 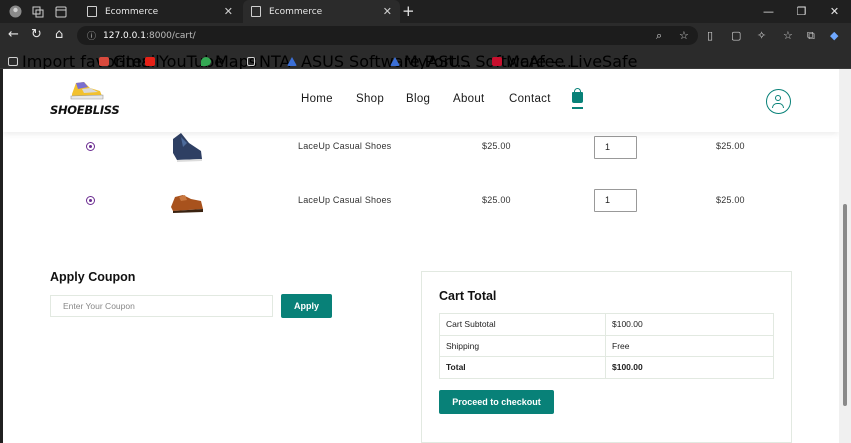 I want to click on tab-ecommerce-2: Ecommerce ✕, so click(x=321, y=11).